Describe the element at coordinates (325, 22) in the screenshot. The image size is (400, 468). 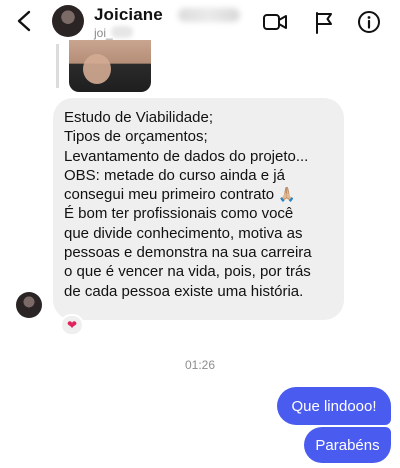
I see `flag-icon` at that location.